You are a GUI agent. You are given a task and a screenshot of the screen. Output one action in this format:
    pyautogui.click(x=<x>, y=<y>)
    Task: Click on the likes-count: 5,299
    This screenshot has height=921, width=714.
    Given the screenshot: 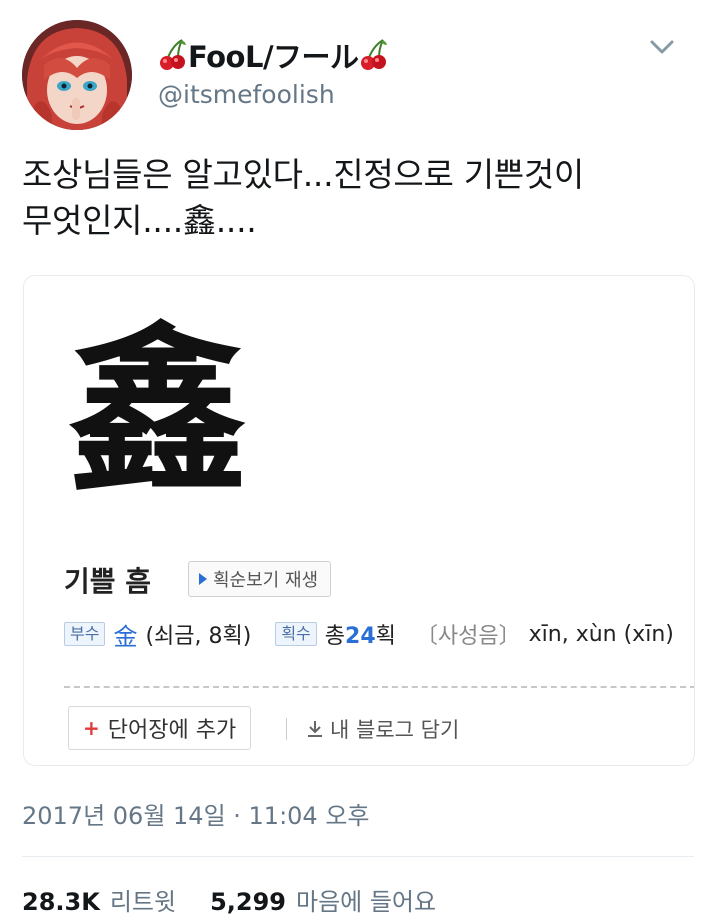 What is the action you would take?
    pyautogui.click(x=248, y=902)
    